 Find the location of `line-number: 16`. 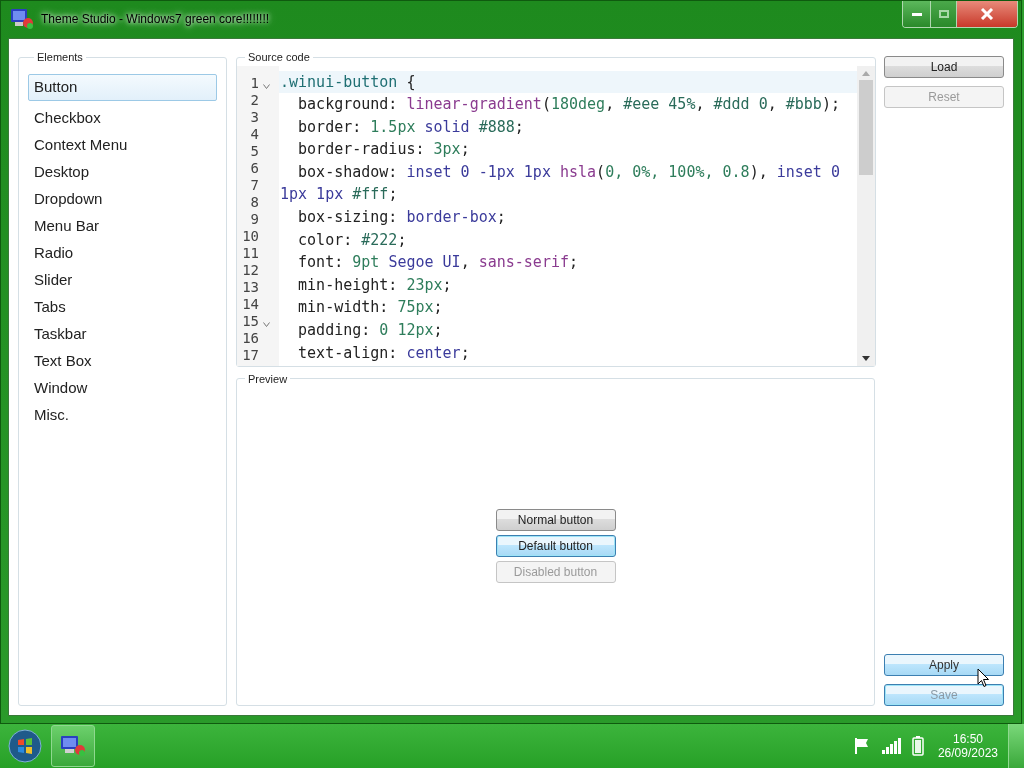

line-number: 16 is located at coordinates (250, 338).